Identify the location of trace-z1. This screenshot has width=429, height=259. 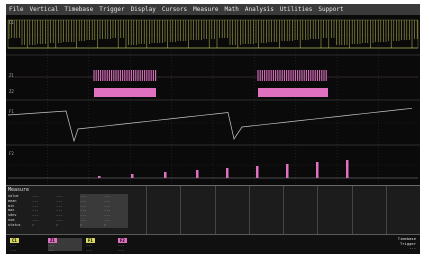
(210, 75).